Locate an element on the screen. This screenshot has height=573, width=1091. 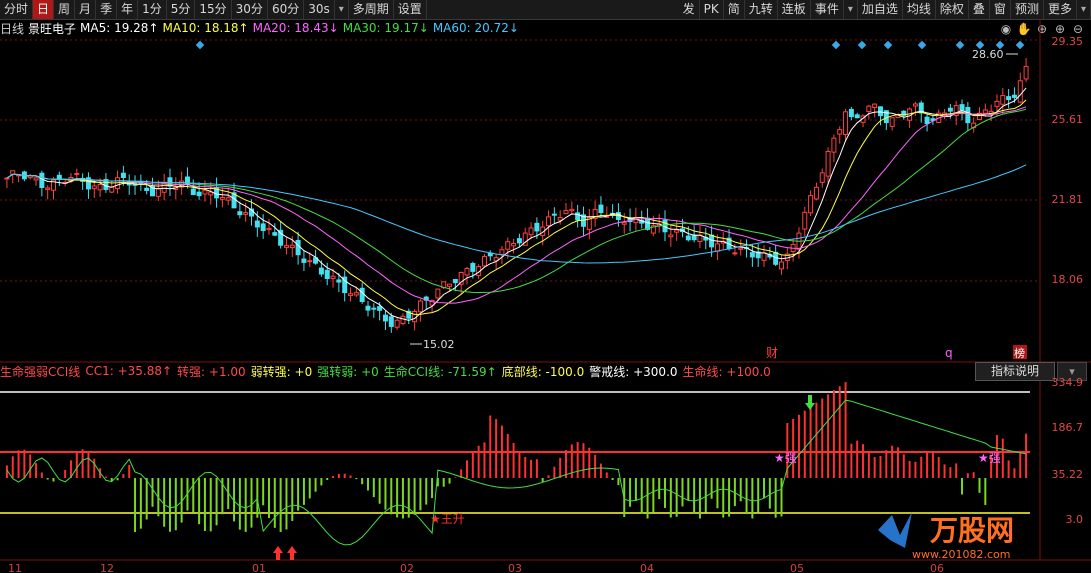
indicator-value-1: CC1: +35.88↑ is located at coordinates (129, 371).